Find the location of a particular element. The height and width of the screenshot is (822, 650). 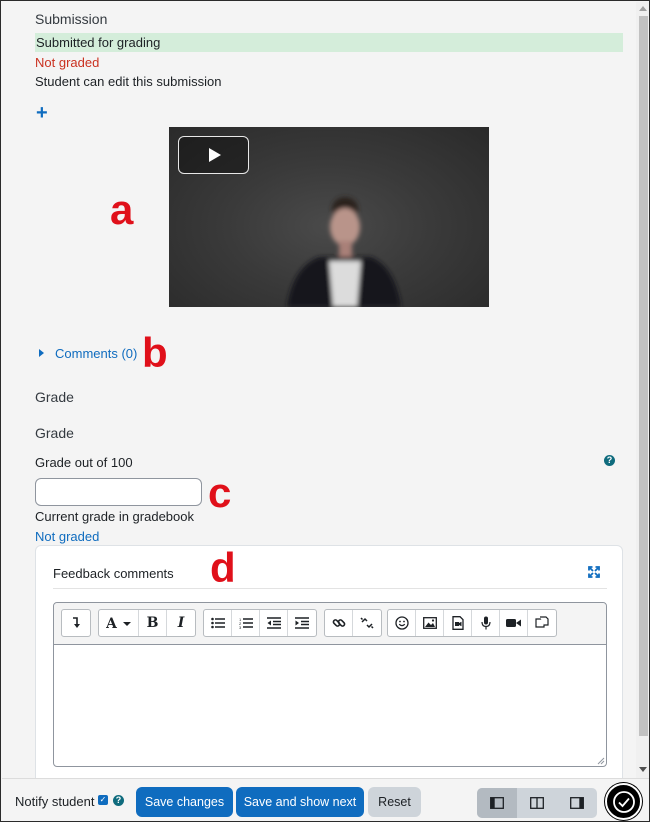

layout-toggle-group is located at coordinates (537, 803).